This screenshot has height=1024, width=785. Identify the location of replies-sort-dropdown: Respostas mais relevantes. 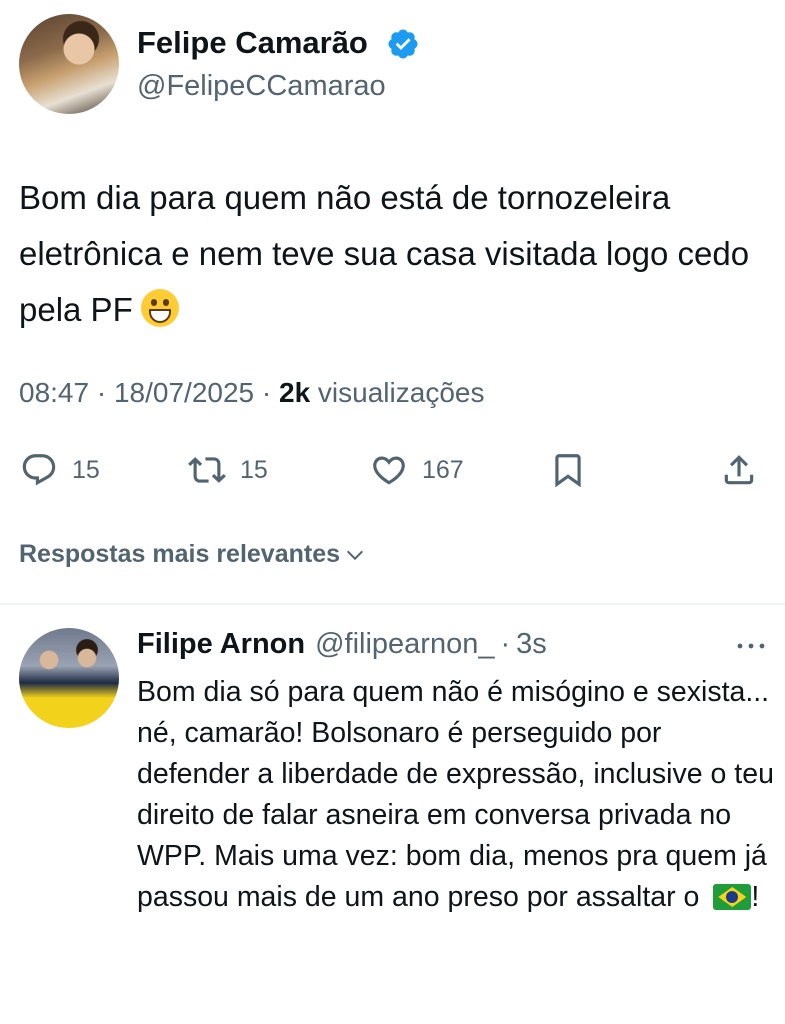
(192, 554).